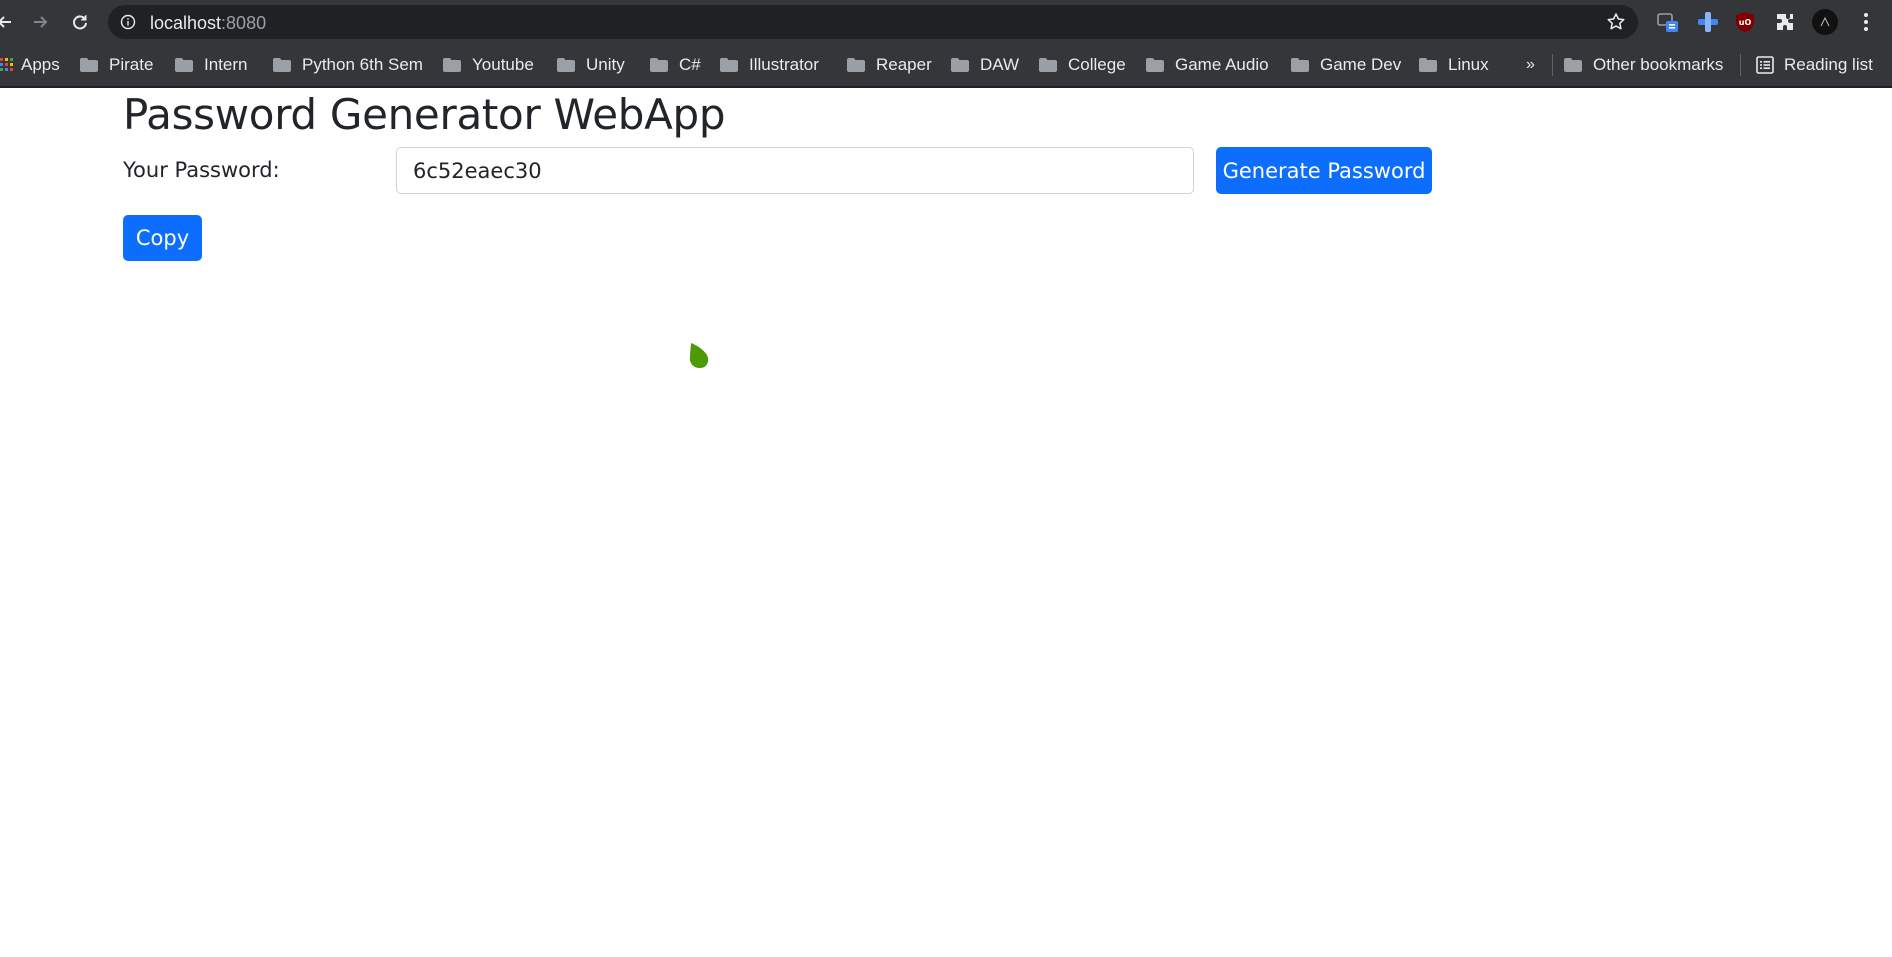  I want to click on bookmark-label: C#, so click(690, 64).